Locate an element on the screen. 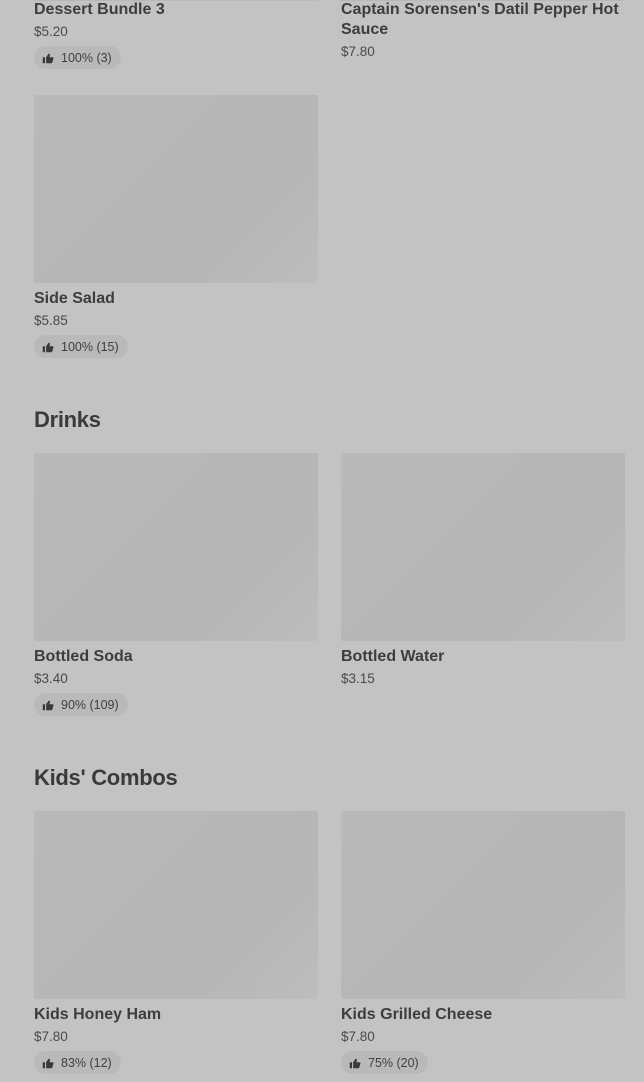  item-name: Side Salad is located at coordinates (74, 298).